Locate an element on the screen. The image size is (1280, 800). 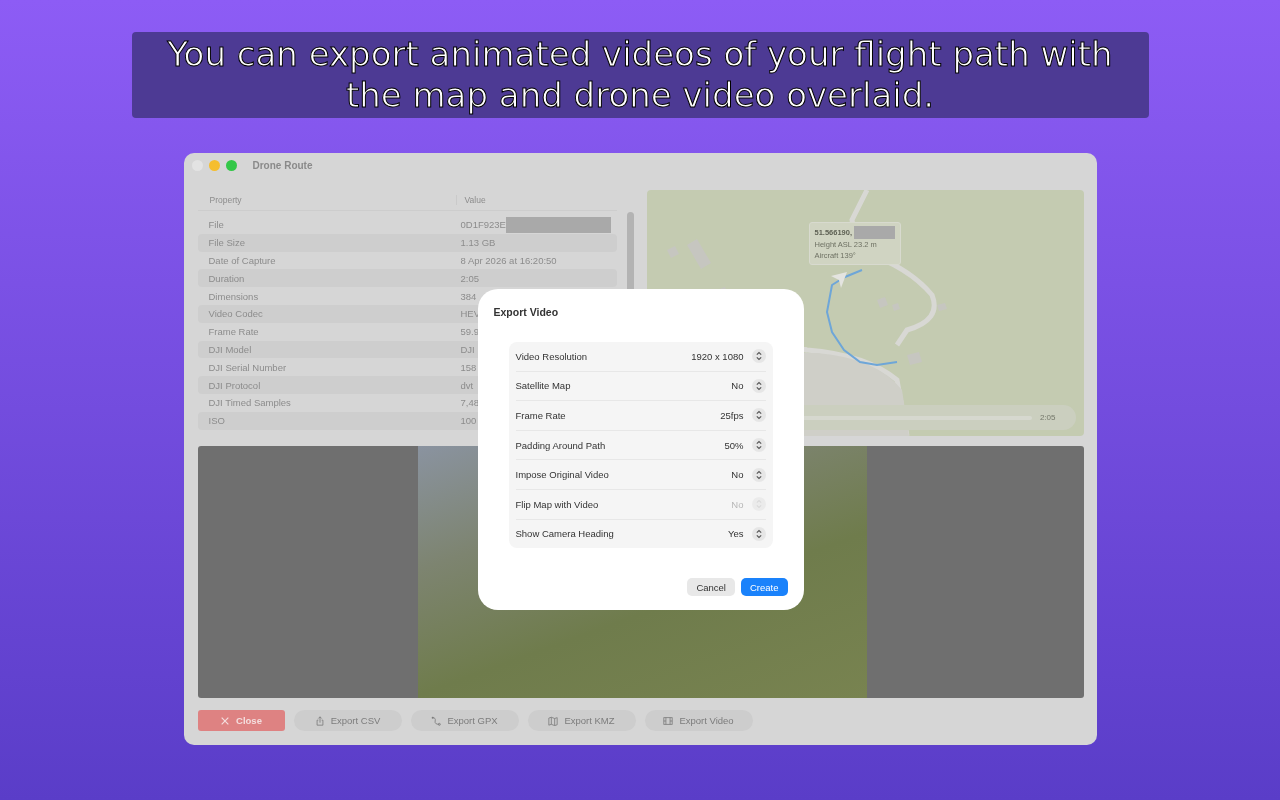
caption-text: You can export animated videos of your flight path with the map and drone video overlaid. is located at coordinates (640, 75).